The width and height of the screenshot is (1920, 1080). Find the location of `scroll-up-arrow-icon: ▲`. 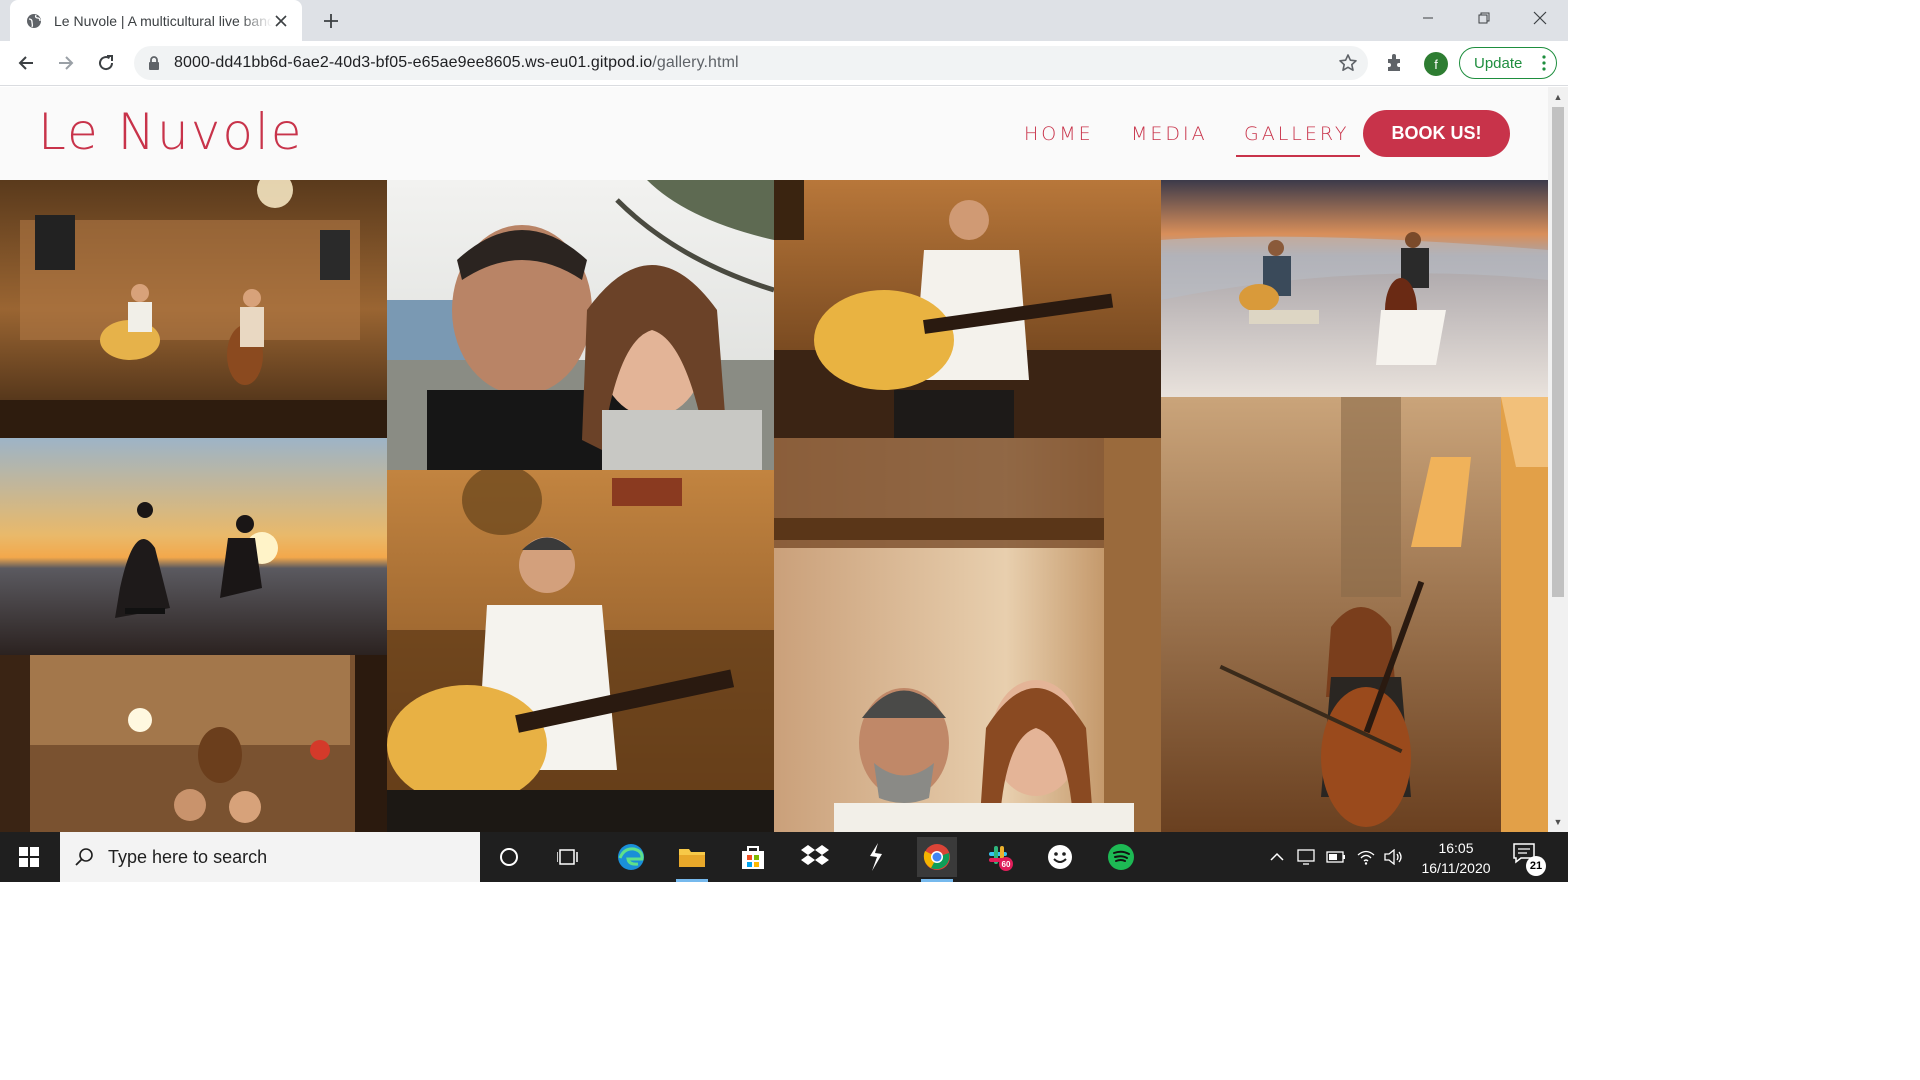

scroll-up-arrow-icon: ▲ is located at coordinates (1558, 97).